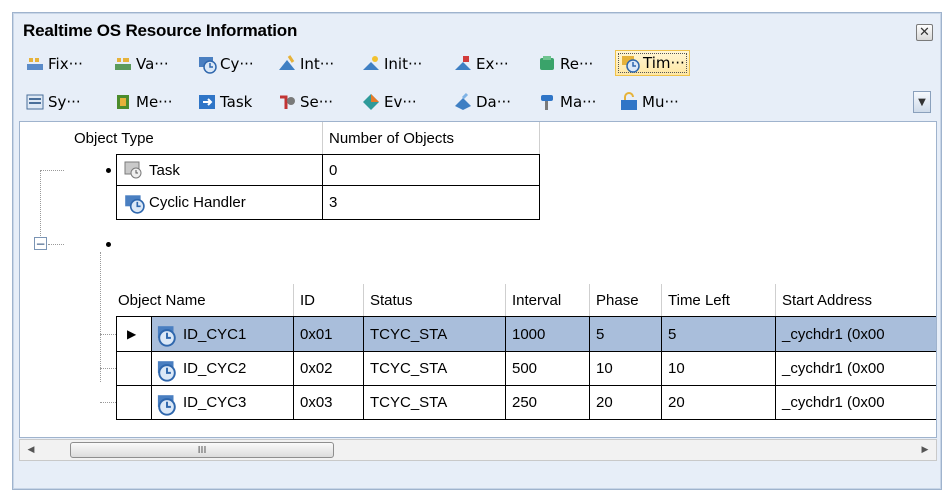  Describe the element at coordinates (162, 300) in the screenshot. I see `header-label: Object Name` at that location.